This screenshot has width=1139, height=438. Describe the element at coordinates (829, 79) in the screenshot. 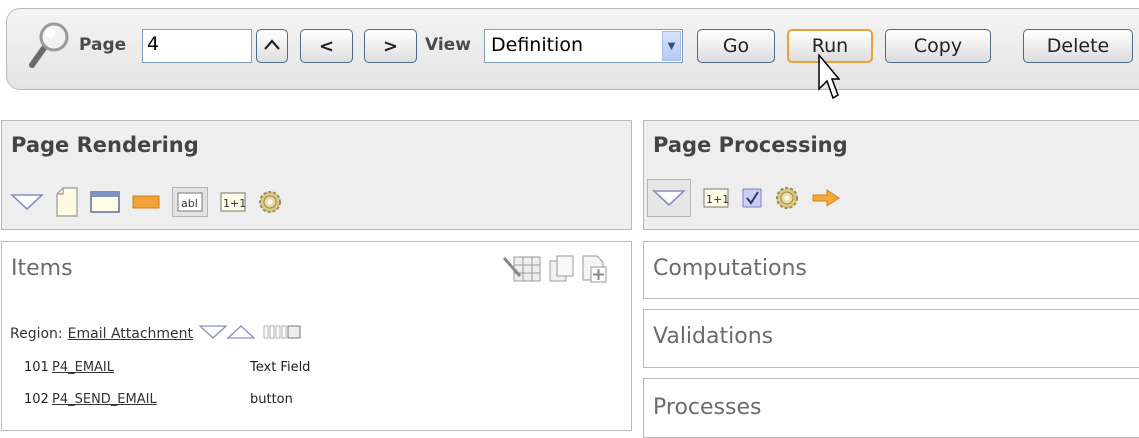

I see `mouse-cursor-icon` at that location.